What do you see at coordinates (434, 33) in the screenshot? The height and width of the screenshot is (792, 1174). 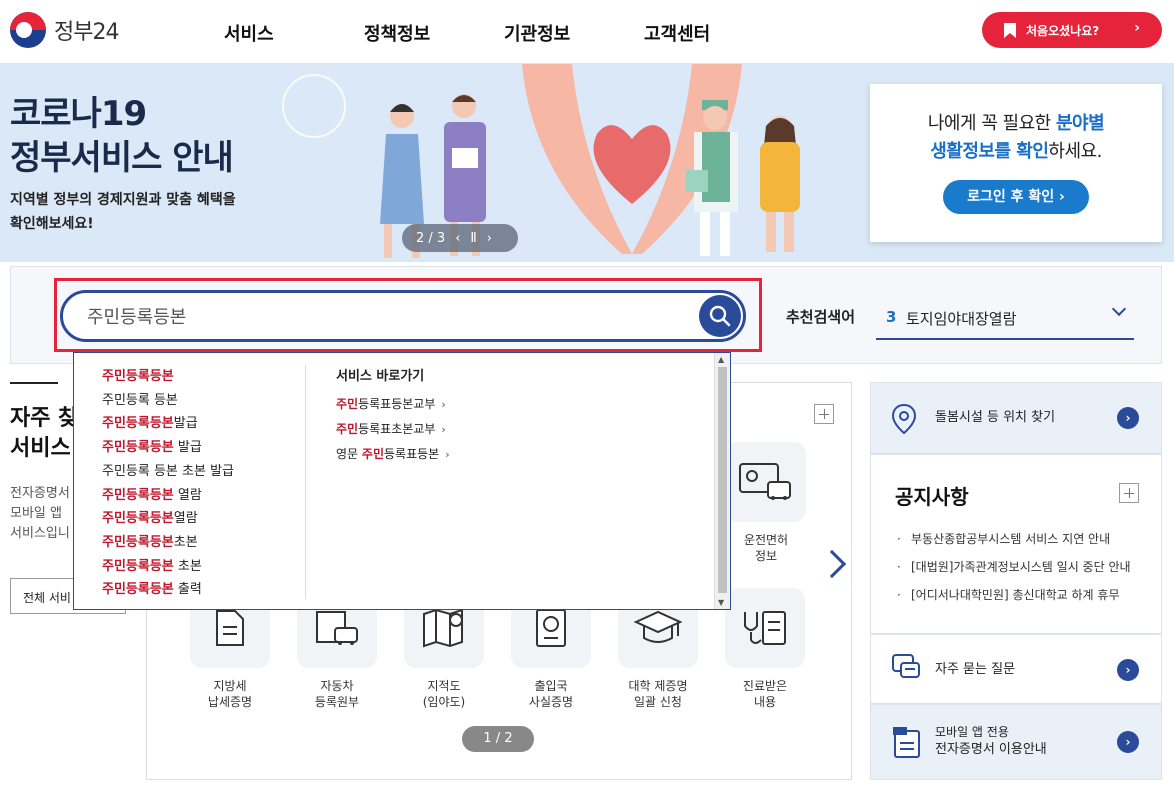 I see `nav-policy-info: 정책정보` at bounding box center [434, 33].